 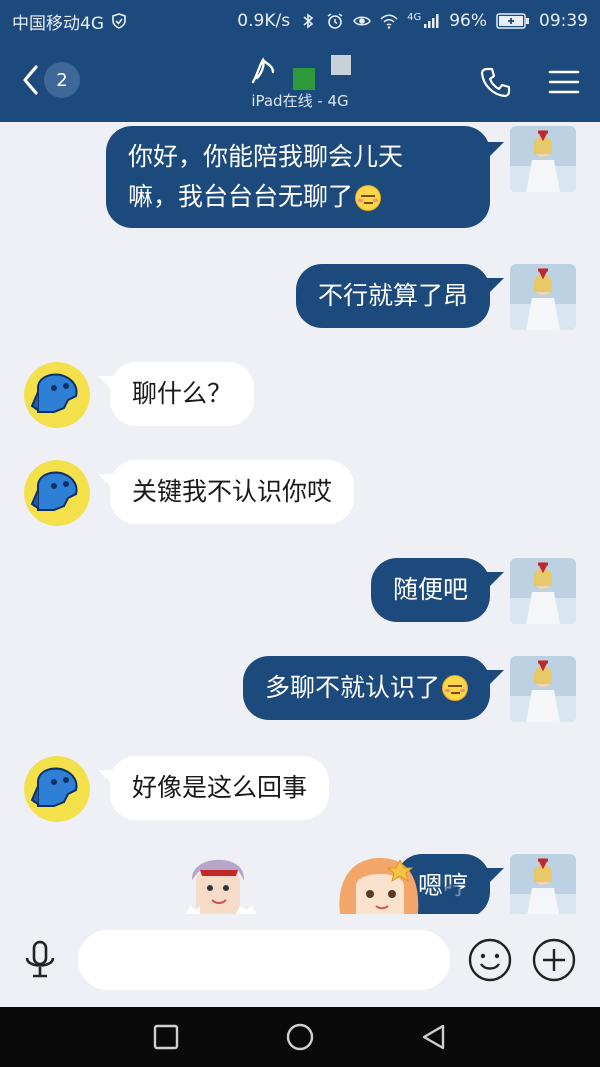 What do you see at coordinates (300, 395) in the screenshot?
I see `message-row: 聊什么？` at bounding box center [300, 395].